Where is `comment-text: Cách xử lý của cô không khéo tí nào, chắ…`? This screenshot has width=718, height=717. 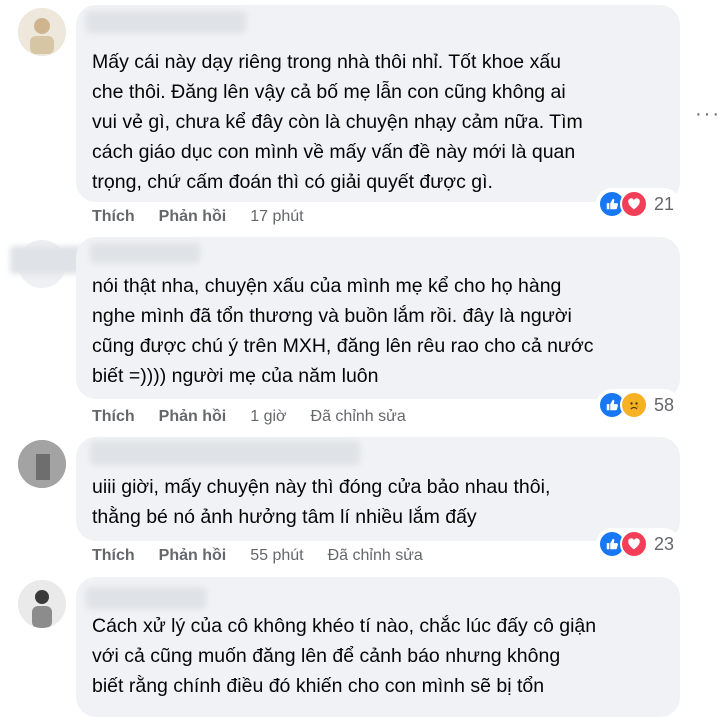 comment-text: Cách xử lý của cô không khéo tí nào, chắ… is located at coordinates (344, 656).